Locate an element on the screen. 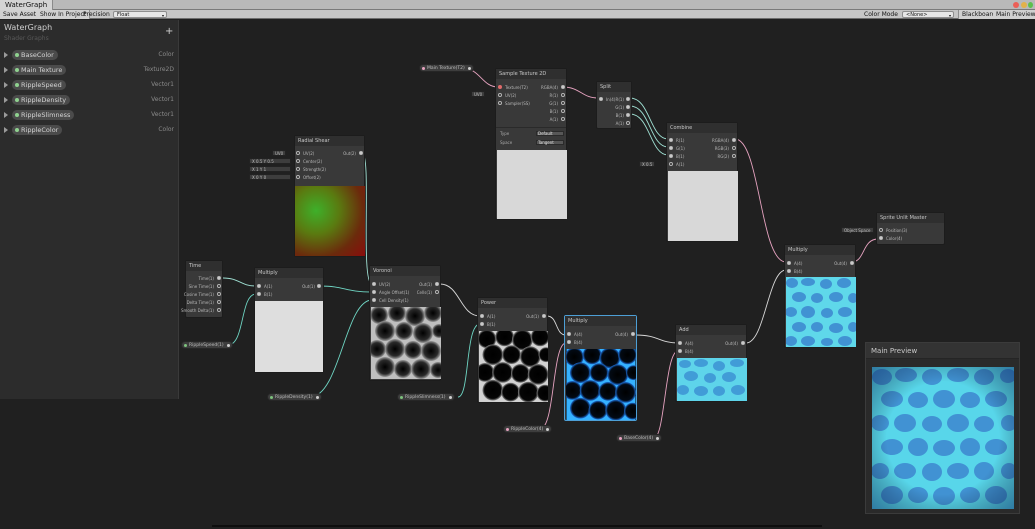 This screenshot has width=1035, height=529. blackboard-property-row: RippleDensity Vector1 is located at coordinates (89, 100).